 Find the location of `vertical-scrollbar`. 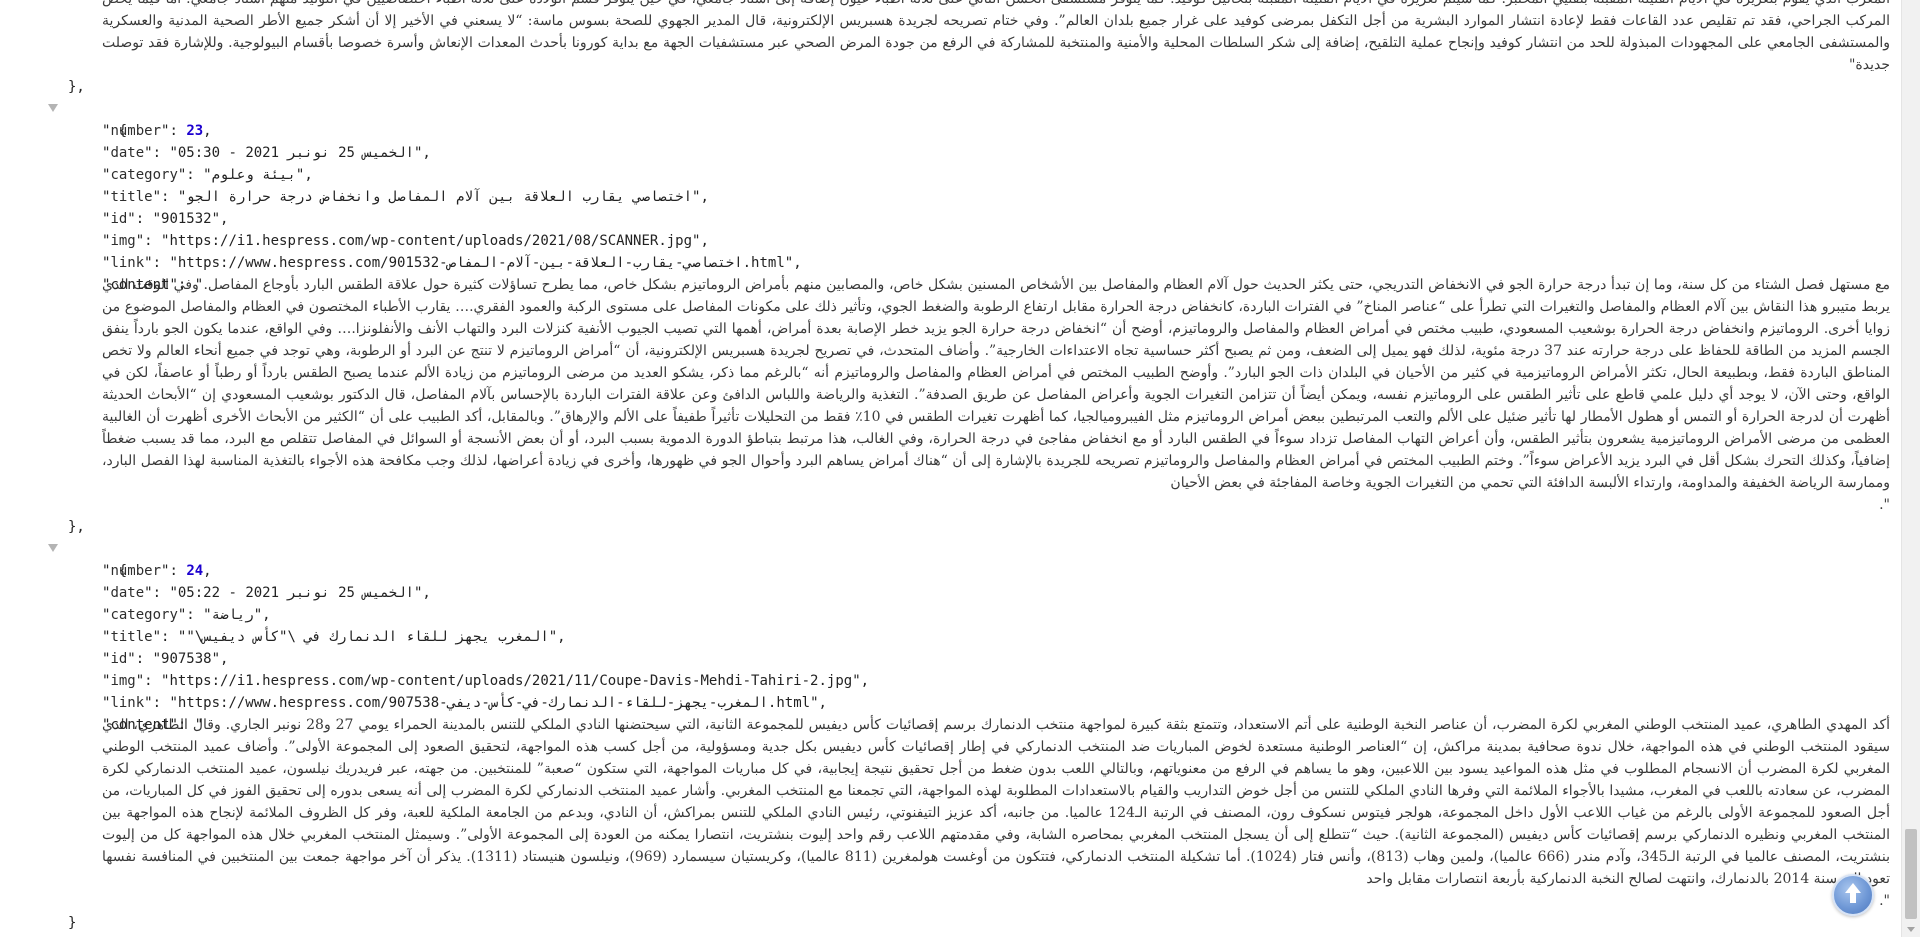

vertical-scrollbar is located at coordinates (1910, 468).